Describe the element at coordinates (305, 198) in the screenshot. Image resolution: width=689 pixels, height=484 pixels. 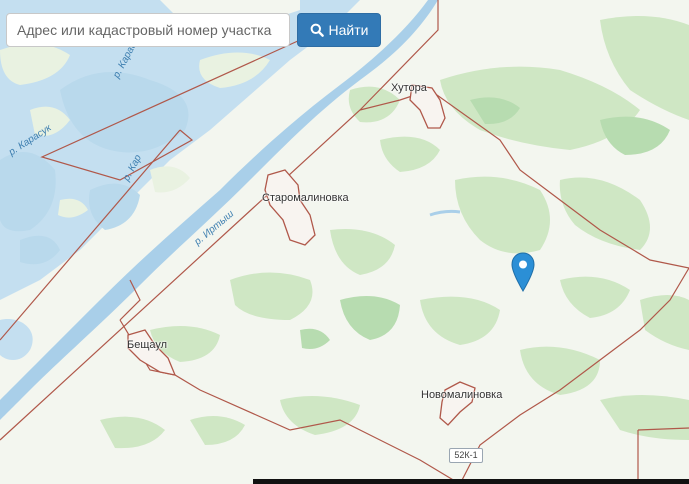
I see `place-label-staromalinovka: Старомалиновка` at that location.